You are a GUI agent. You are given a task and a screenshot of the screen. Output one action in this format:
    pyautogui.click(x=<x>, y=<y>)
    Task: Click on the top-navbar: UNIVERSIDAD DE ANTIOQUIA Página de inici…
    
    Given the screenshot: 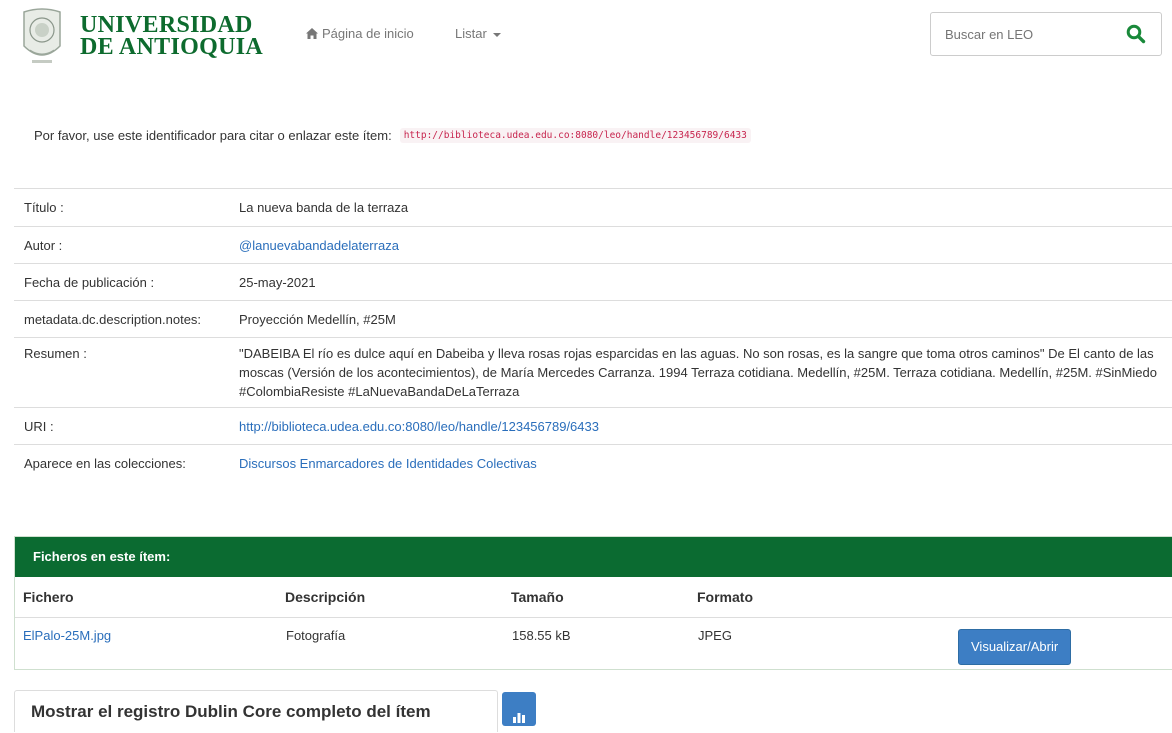 What is the action you would take?
    pyautogui.click(x=586, y=43)
    